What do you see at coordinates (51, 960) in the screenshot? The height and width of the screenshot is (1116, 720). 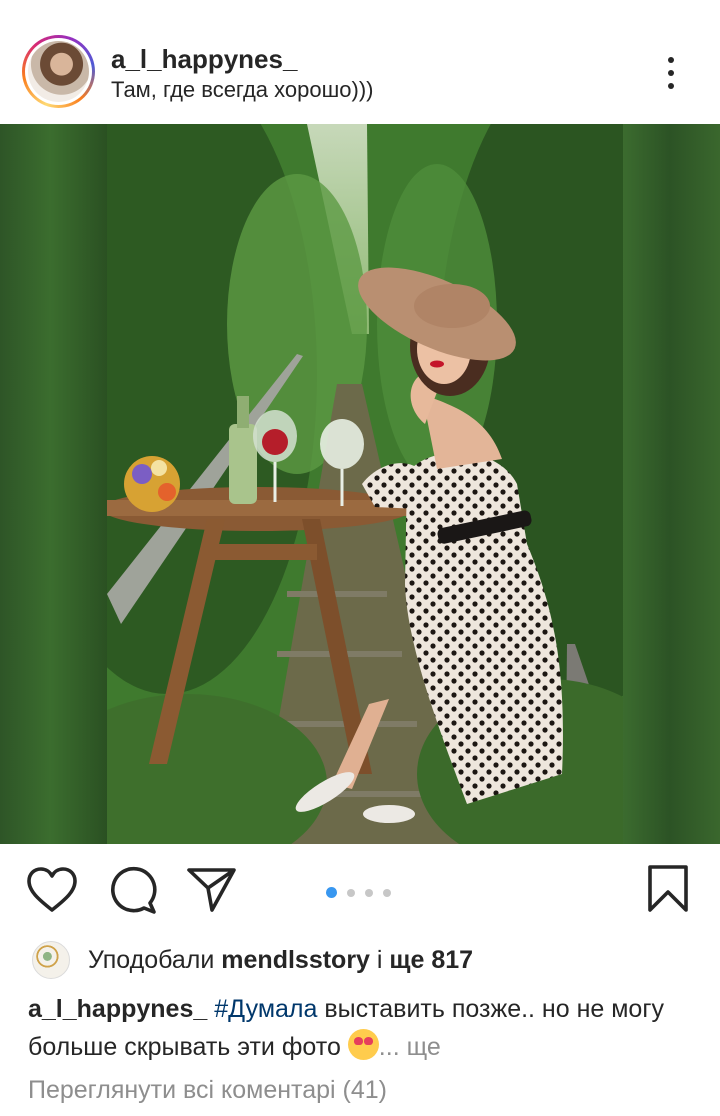 I see `liker-avatar` at bounding box center [51, 960].